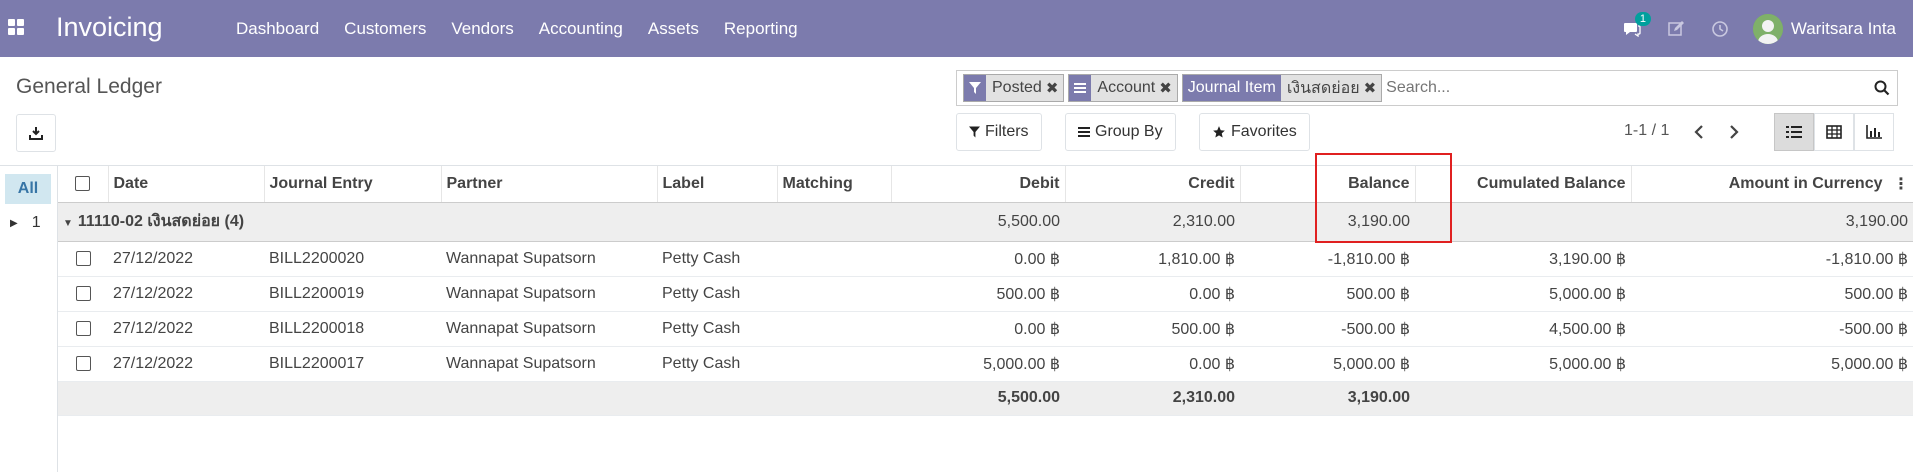 This screenshot has height=472, width=1913. What do you see at coordinates (1772, 364) in the screenshot?
I see `cell-amount-currency: 5,000.00 ฿` at bounding box center [1772, 364].